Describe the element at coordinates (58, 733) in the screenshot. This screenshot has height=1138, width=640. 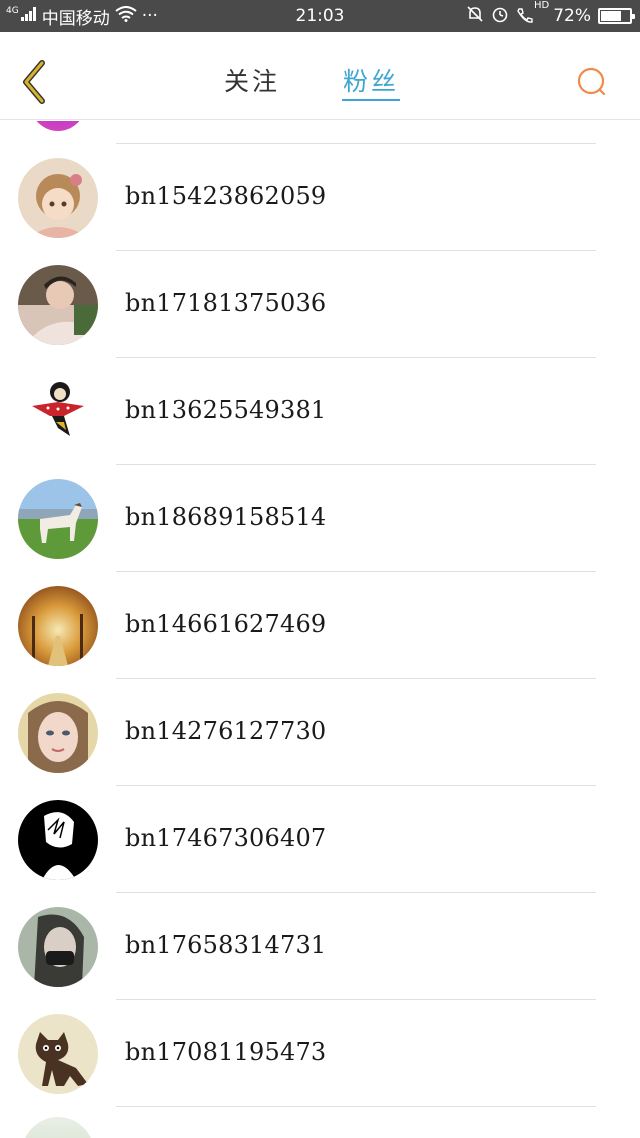
I see `girl-avatar` at that location.